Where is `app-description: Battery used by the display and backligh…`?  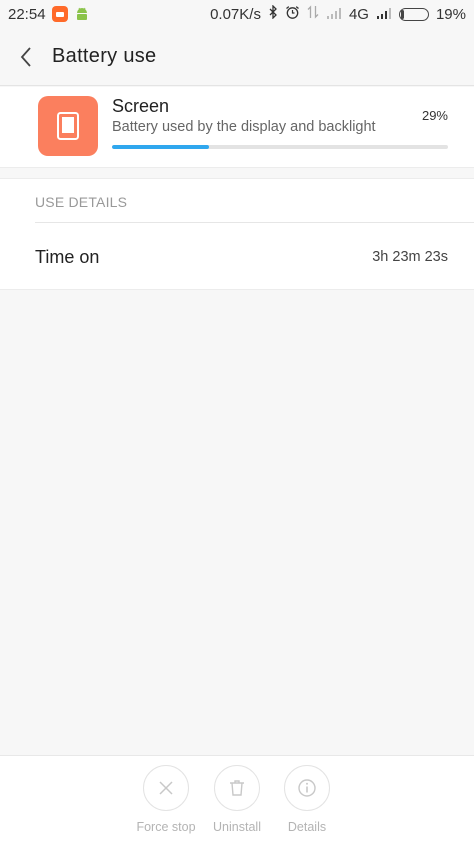
app-description: Battery used by the display and backligh… is located at coordinates (244, 127).